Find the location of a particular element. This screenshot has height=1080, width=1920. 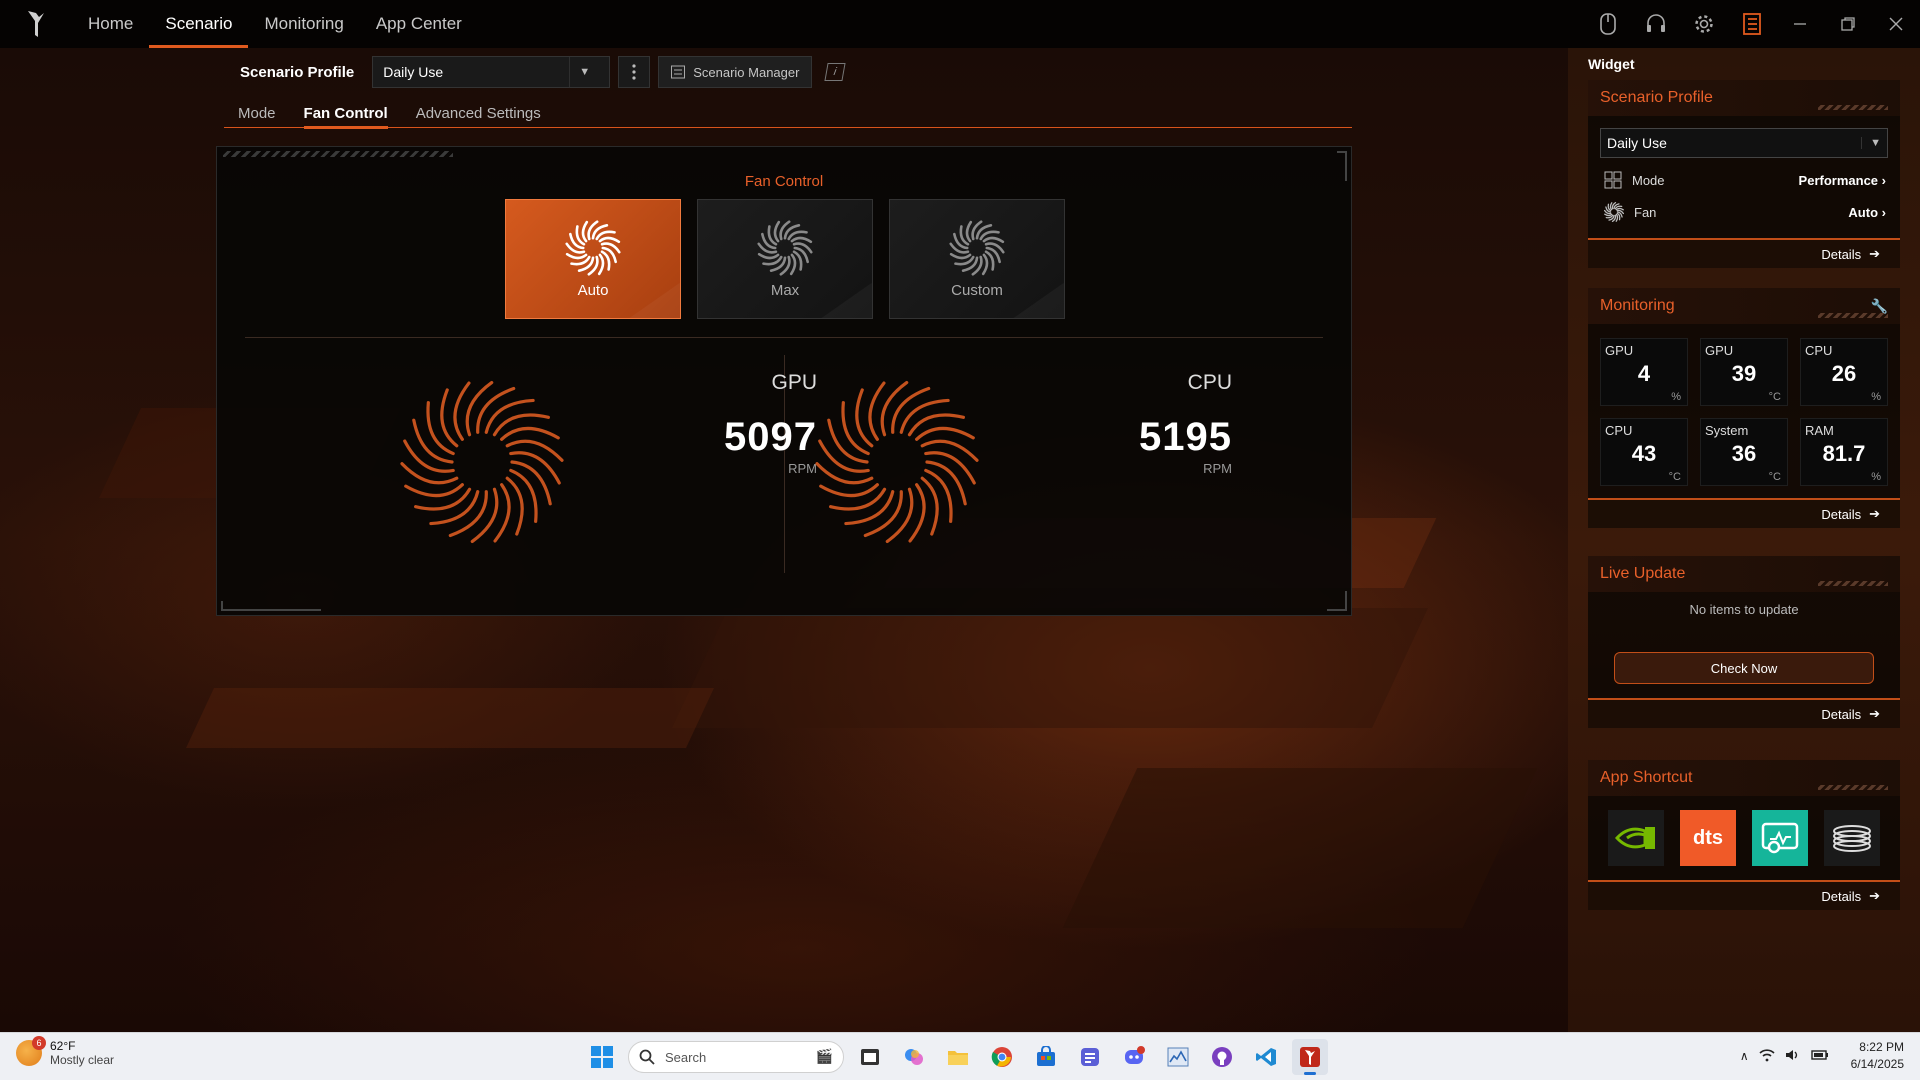

discord-icon is located at coordinates (1134, 1057).